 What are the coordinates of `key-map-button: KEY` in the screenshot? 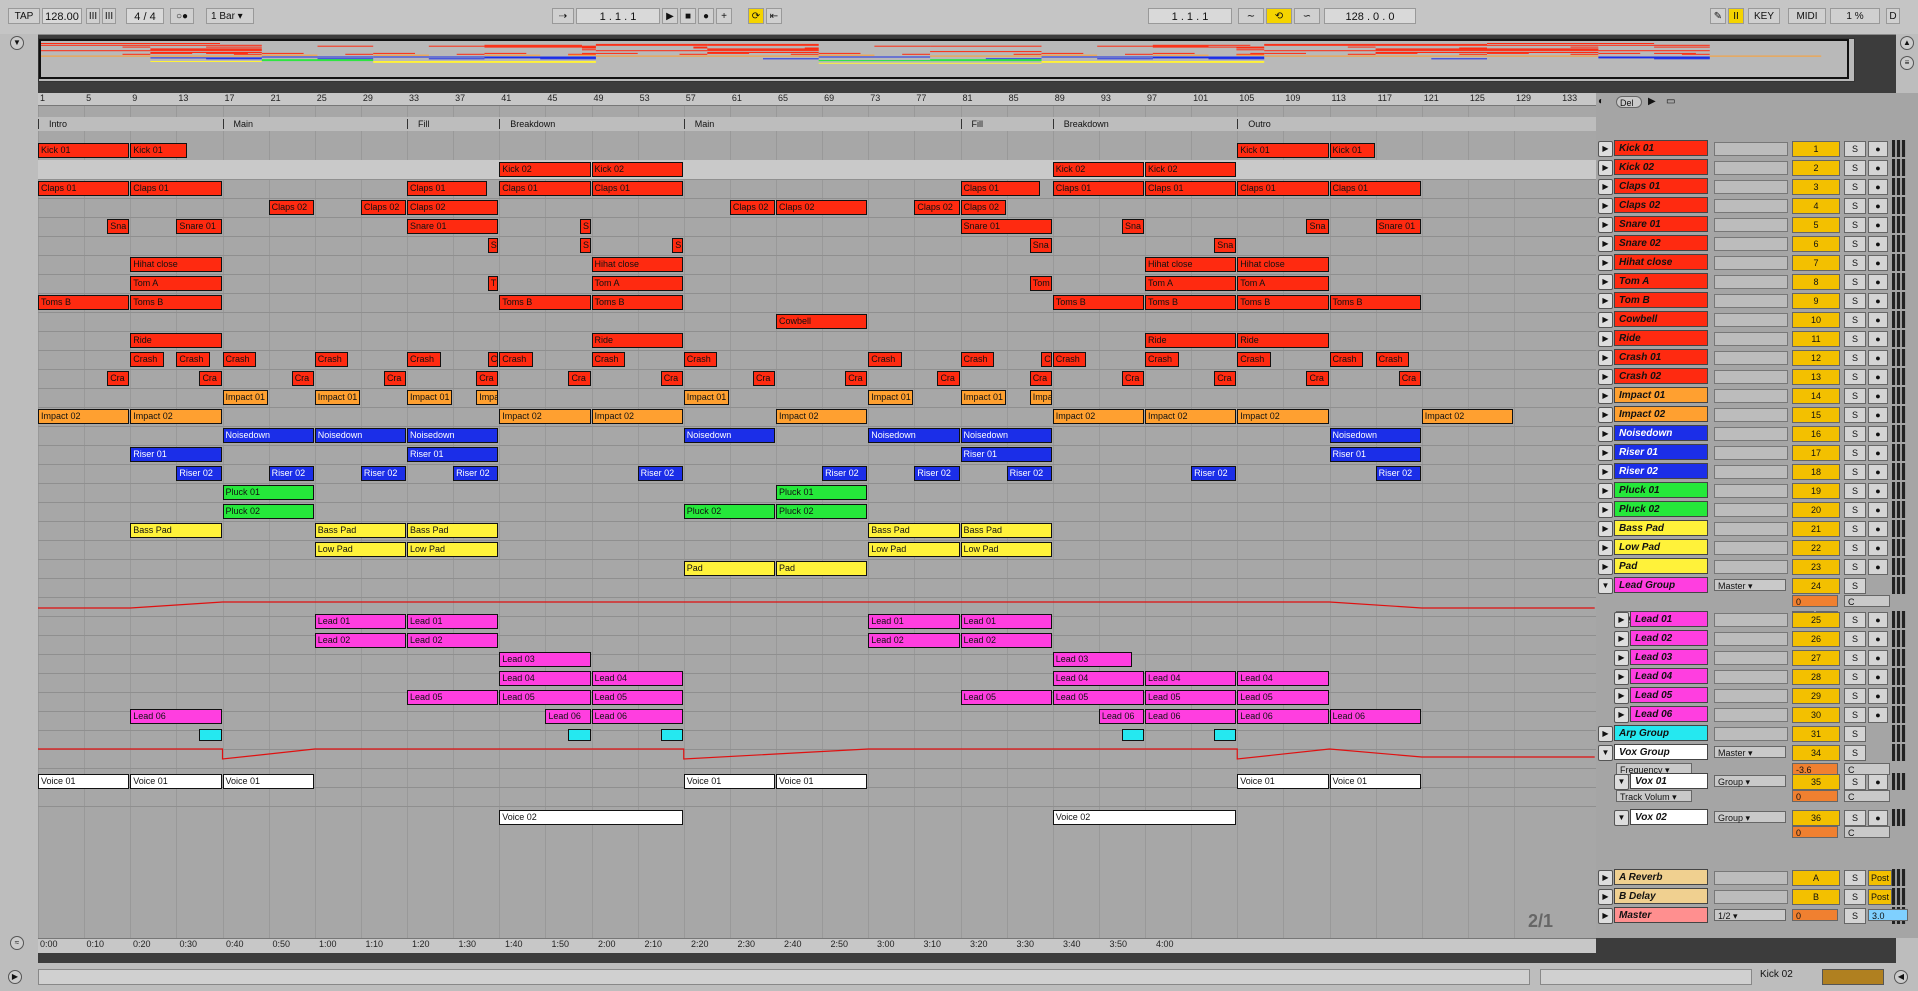 It's located at (1764, 16).